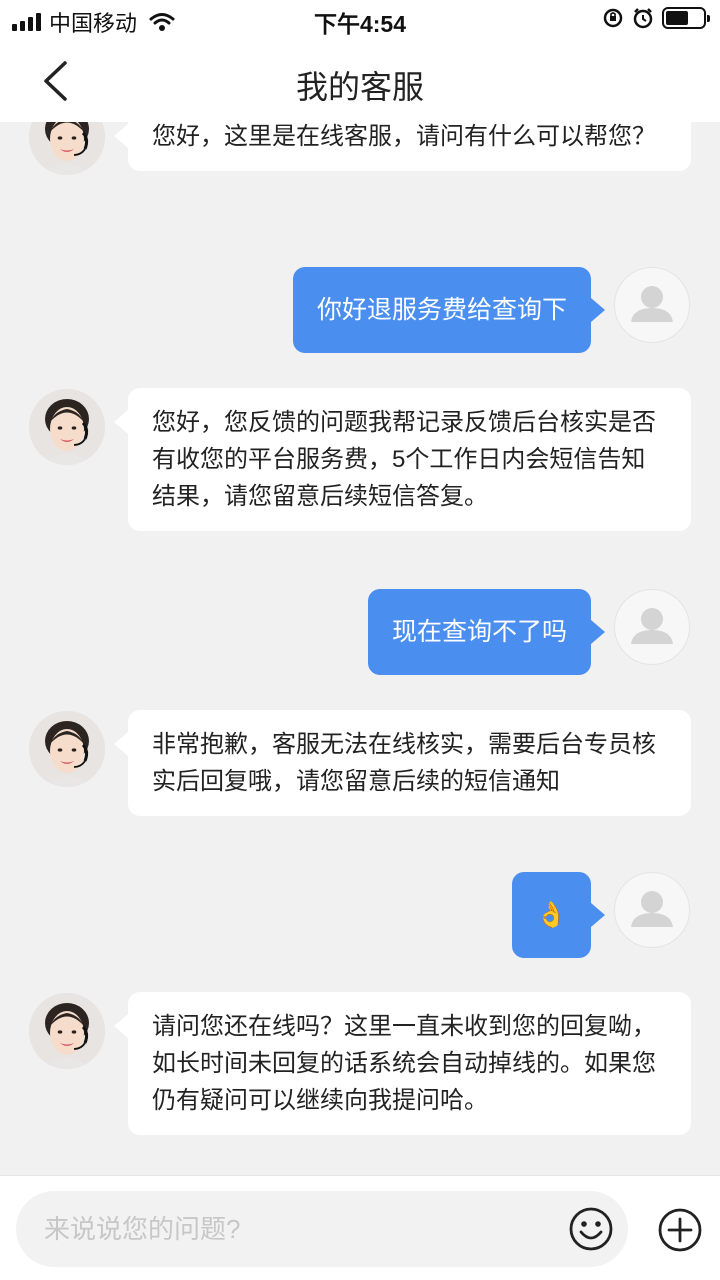 This screenshot has width=720, height=1280. Describe the element at coordinates (613, 18) in the screenshot. I see `orientation-lock-icon` at that location.